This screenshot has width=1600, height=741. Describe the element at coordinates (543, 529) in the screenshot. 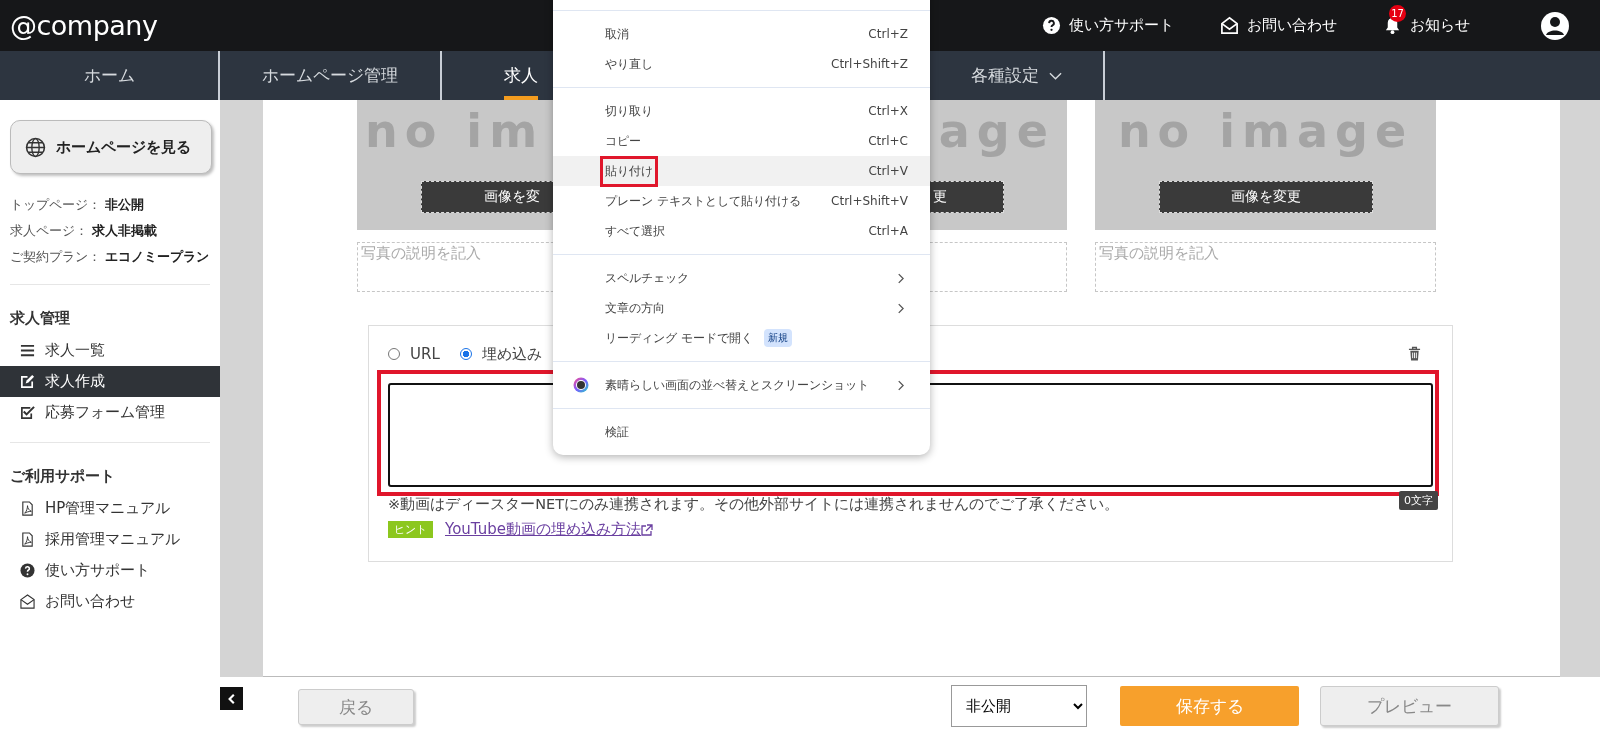

I see `help-link: YouTube動画の埋め込み方法` at that location.